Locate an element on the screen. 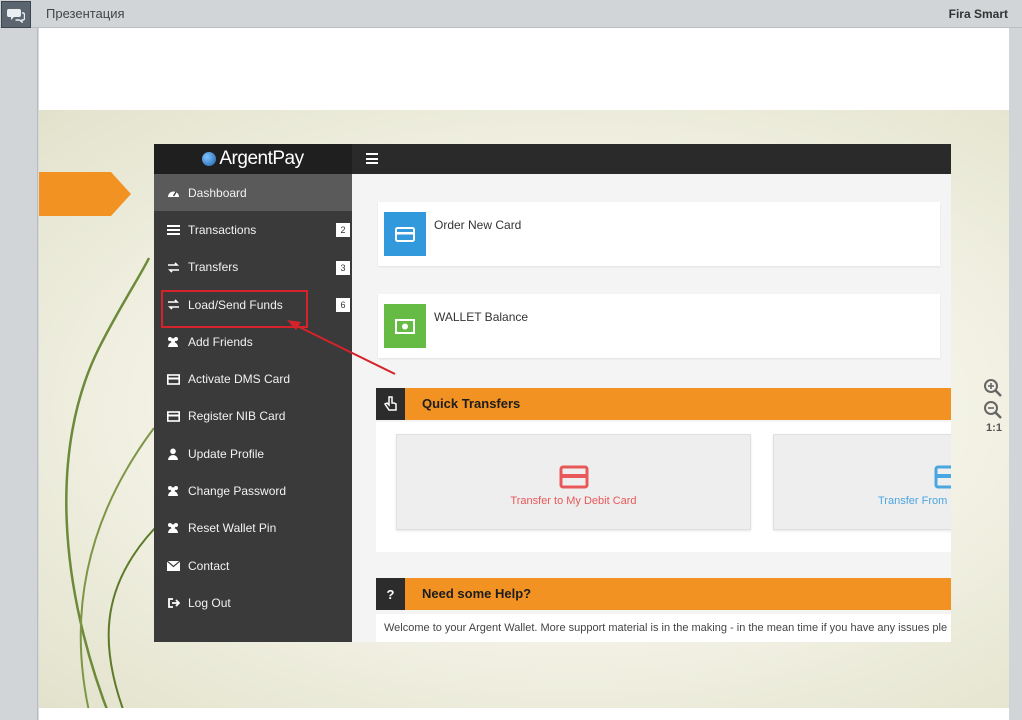 This screenshot has width=1022, height=720. right-panel is located at coordinates (1015, 374).